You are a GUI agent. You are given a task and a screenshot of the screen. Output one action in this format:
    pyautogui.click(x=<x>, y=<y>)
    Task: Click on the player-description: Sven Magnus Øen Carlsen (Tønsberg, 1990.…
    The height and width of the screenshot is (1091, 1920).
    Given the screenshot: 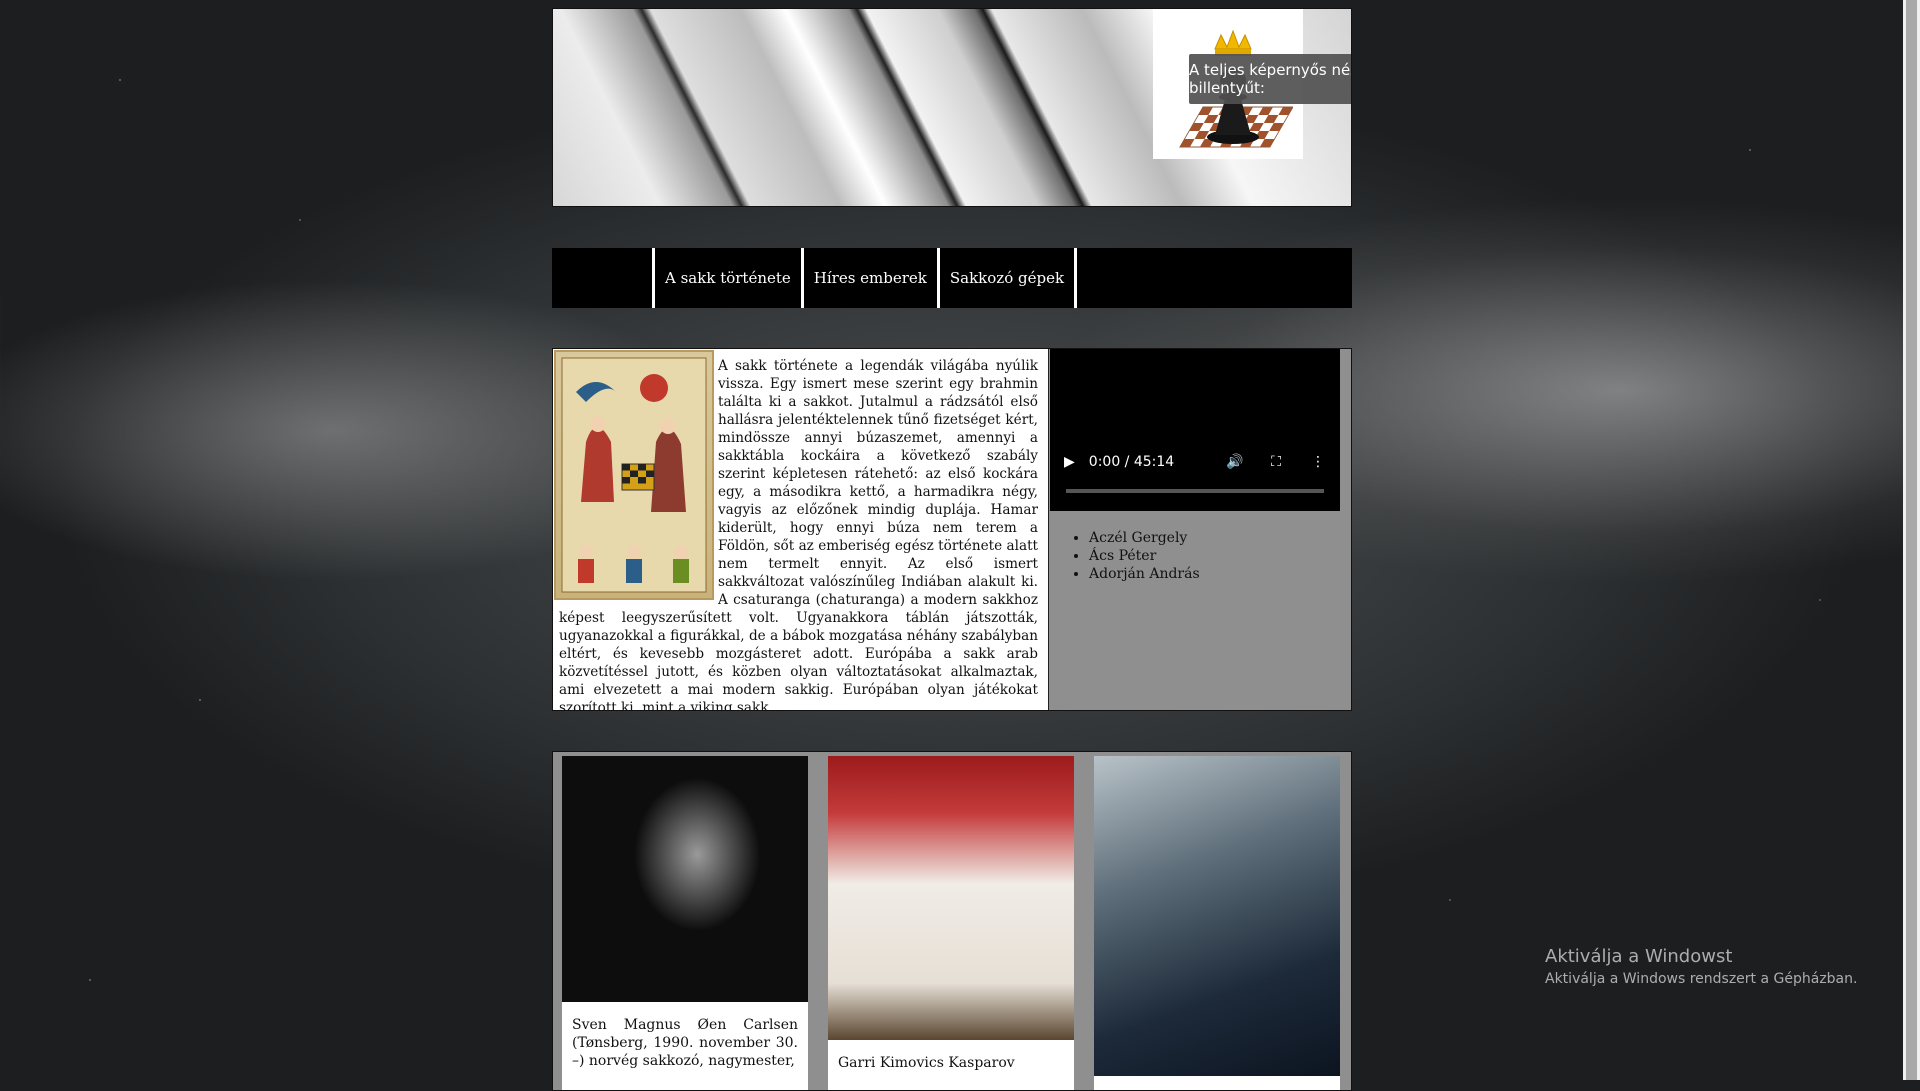 What is the action you would take?
    pyautogui.click(x=685, y=1043)
    